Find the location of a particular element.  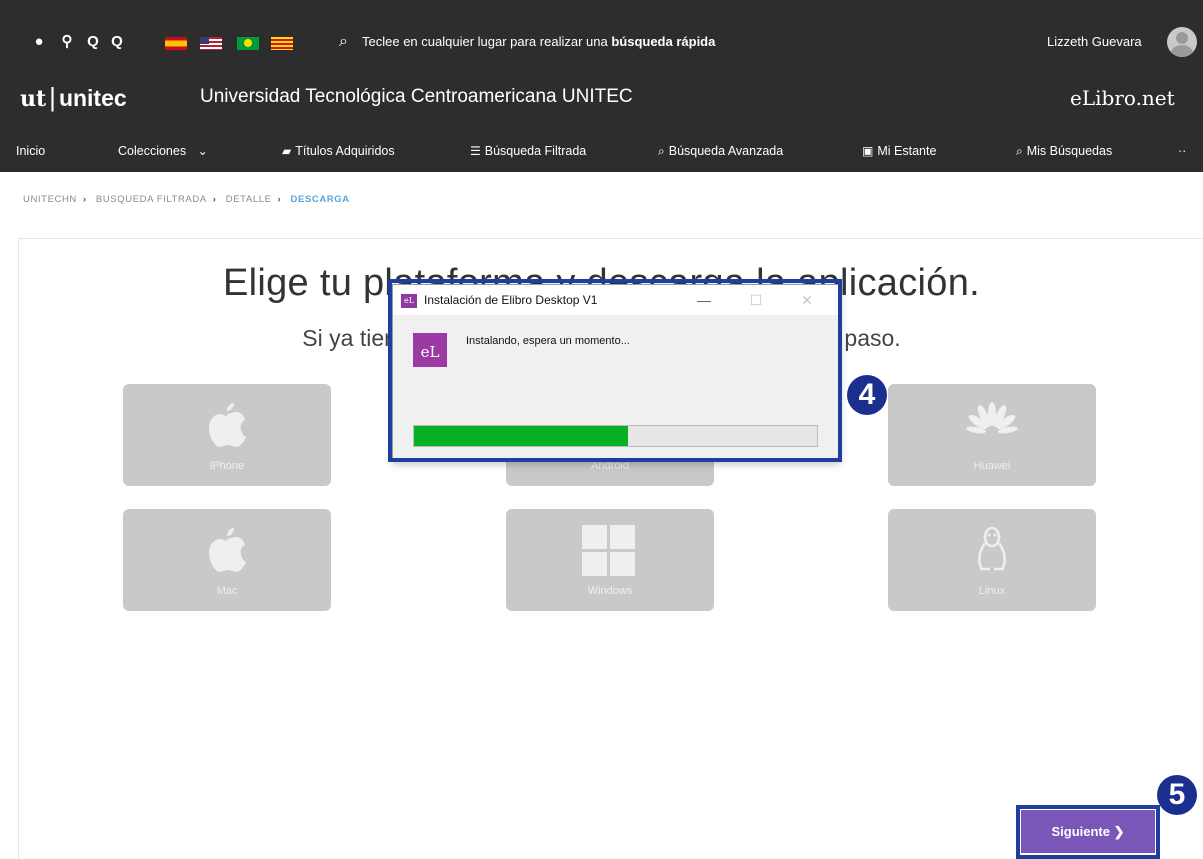

nav-label: Búsqueda Filtrada is located at coordinates (535, 151).